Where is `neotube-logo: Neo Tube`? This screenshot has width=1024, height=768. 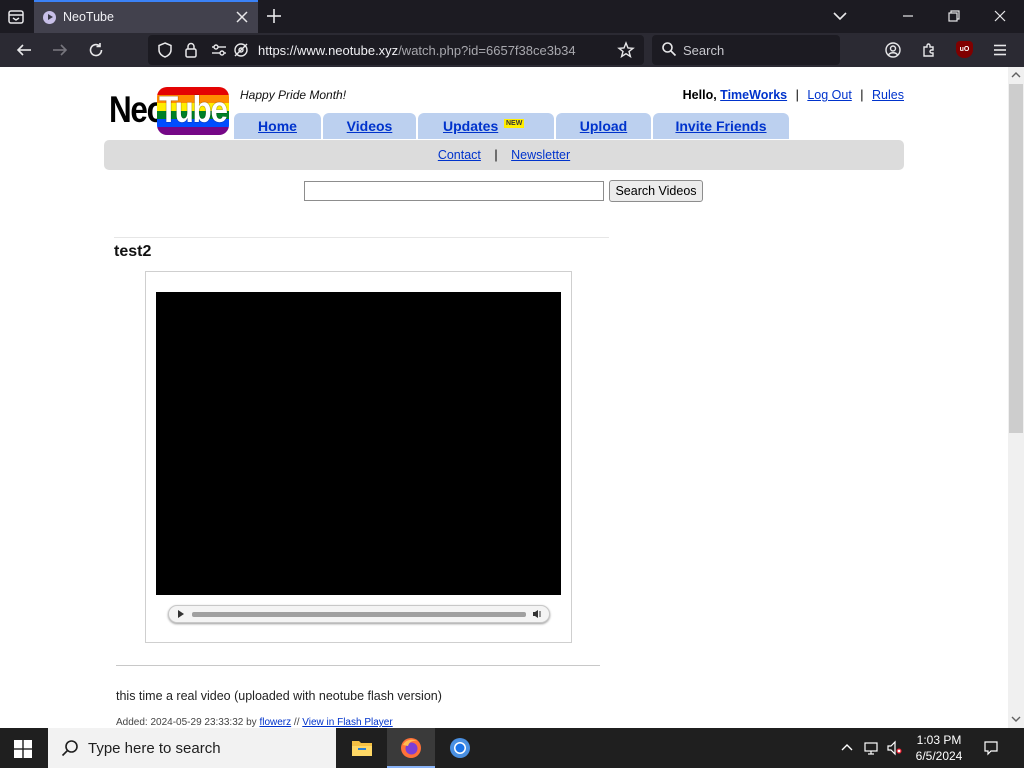
neotube-logo: Neo Tube is located at coordinates (170, 111).